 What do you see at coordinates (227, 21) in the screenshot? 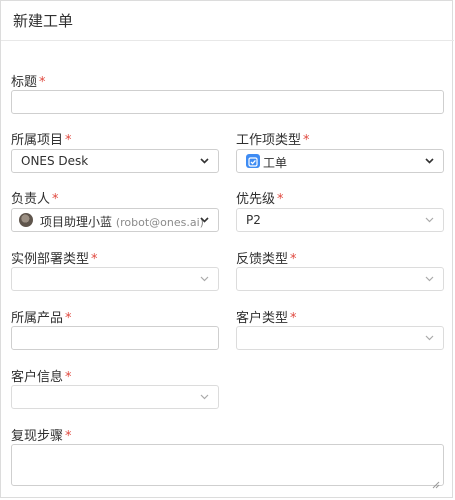
I see `dialog-header: 新建工单` at bounding box center [227, 21].